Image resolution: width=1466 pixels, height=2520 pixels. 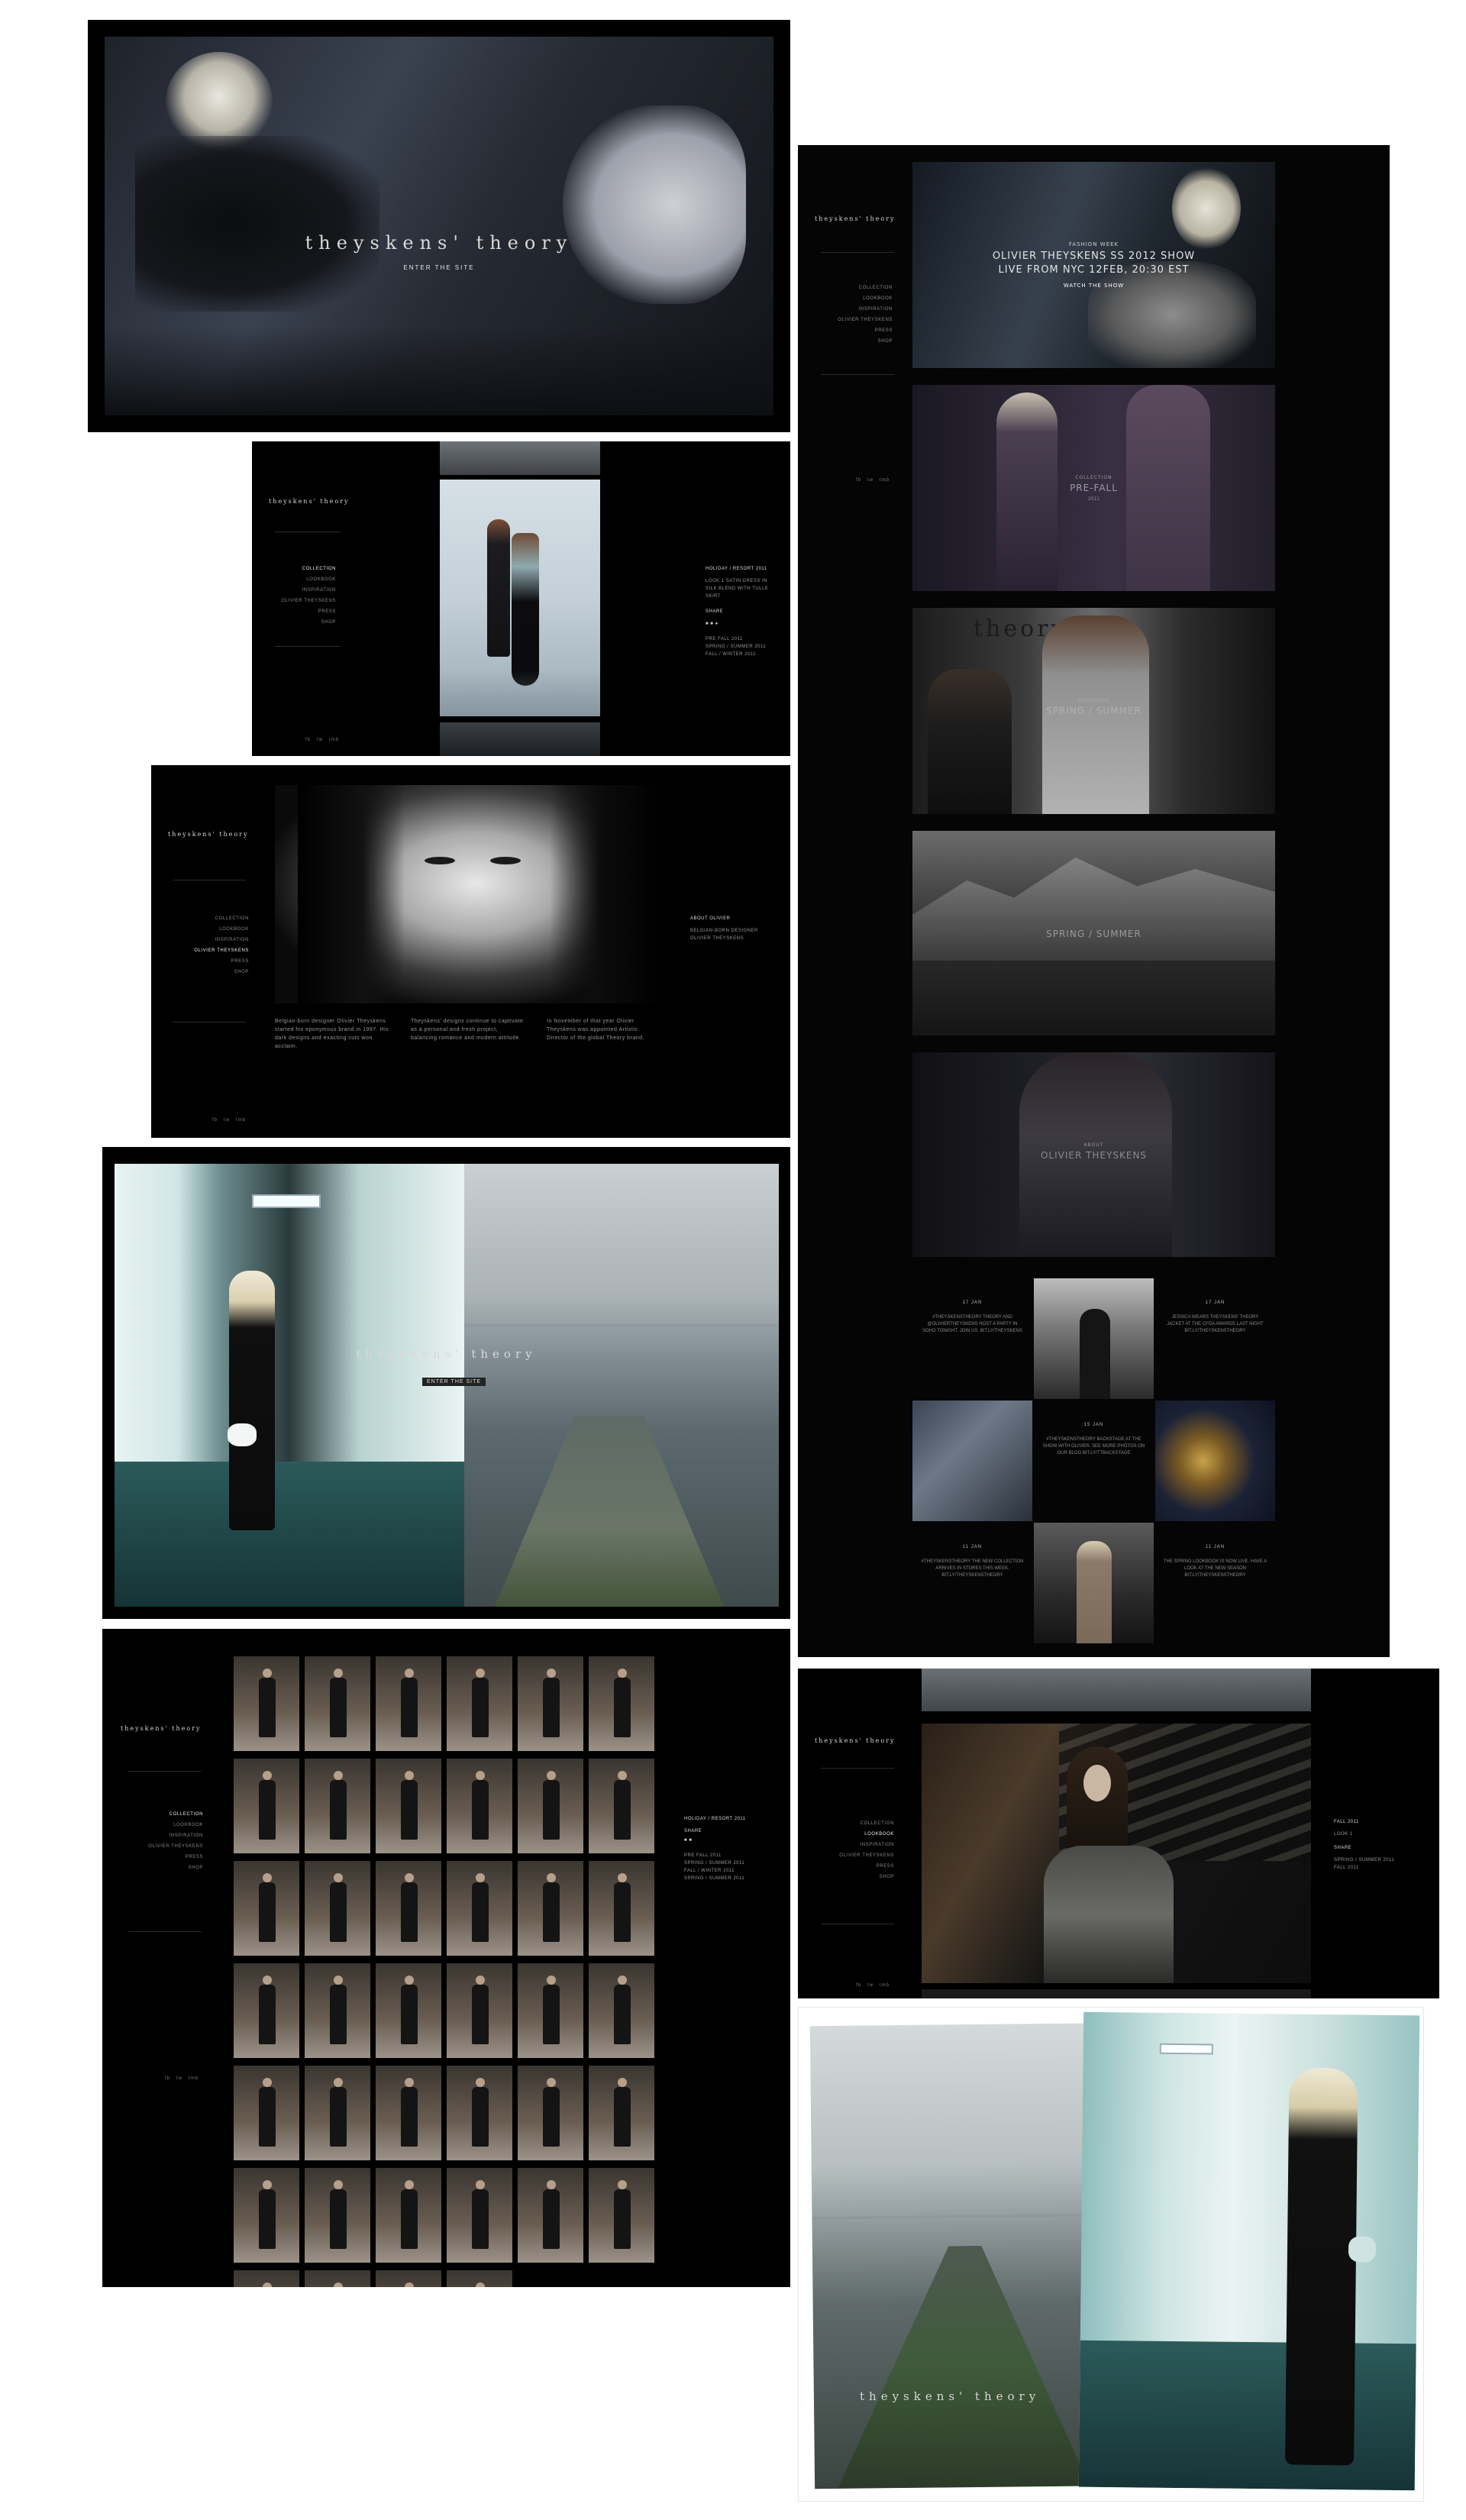 What do you see at coordinates (439, 267) in the screenshot?
I see `splash-enter-link: ENTER THE SITE` at bounding box center [439, 267].